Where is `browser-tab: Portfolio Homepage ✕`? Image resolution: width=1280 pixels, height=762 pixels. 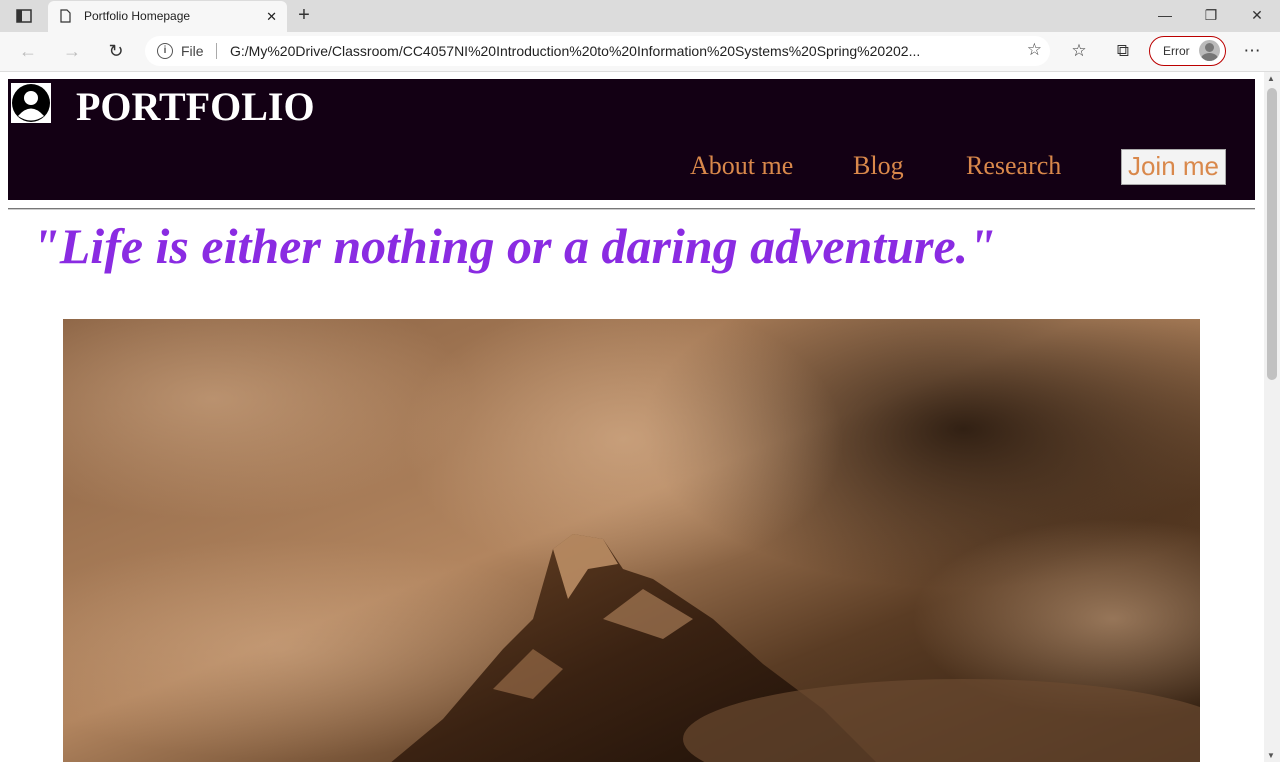
browser-tab: Portfolio Homepage ✕ is located at coordinates (167, 16).